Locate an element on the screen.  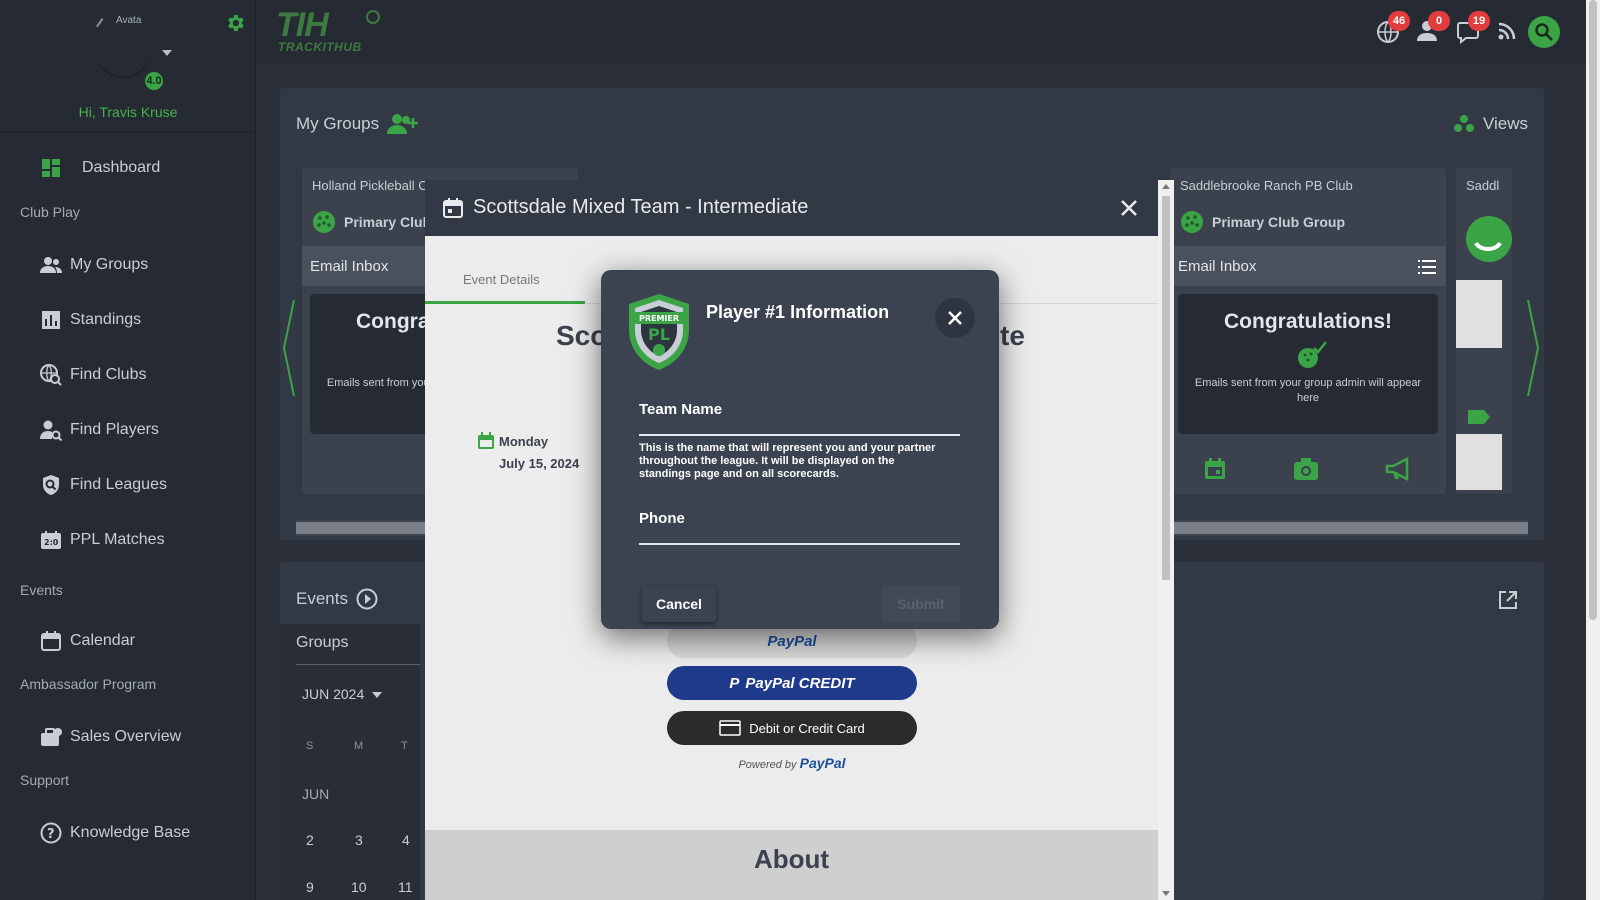
group-name: Saddlebrooke Ranch PB Club is located at coordinates (1266, 185).